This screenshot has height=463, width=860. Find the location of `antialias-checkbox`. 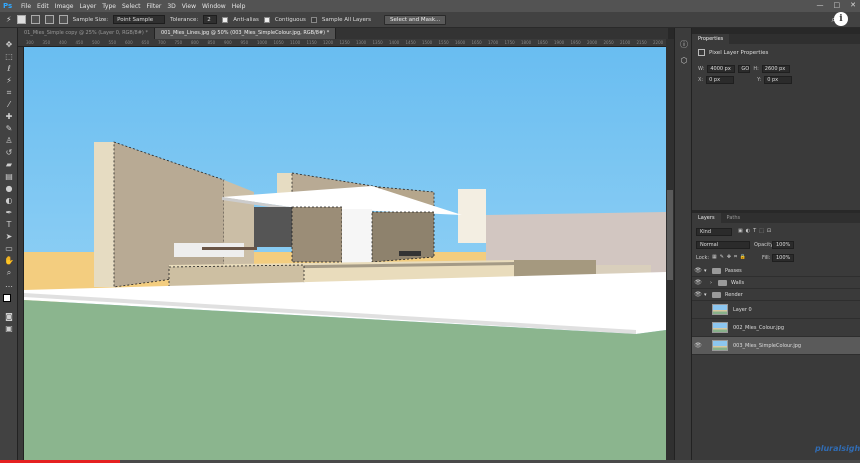

antialias-checkbox is located at coordinates (225, 19).